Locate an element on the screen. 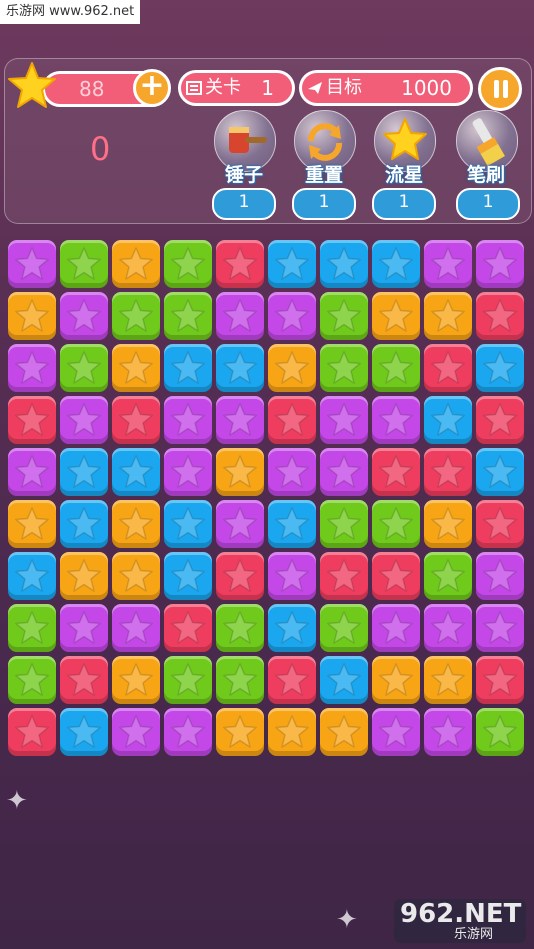  tool-reset: 重置 1 is located at coordinates (323, 165).